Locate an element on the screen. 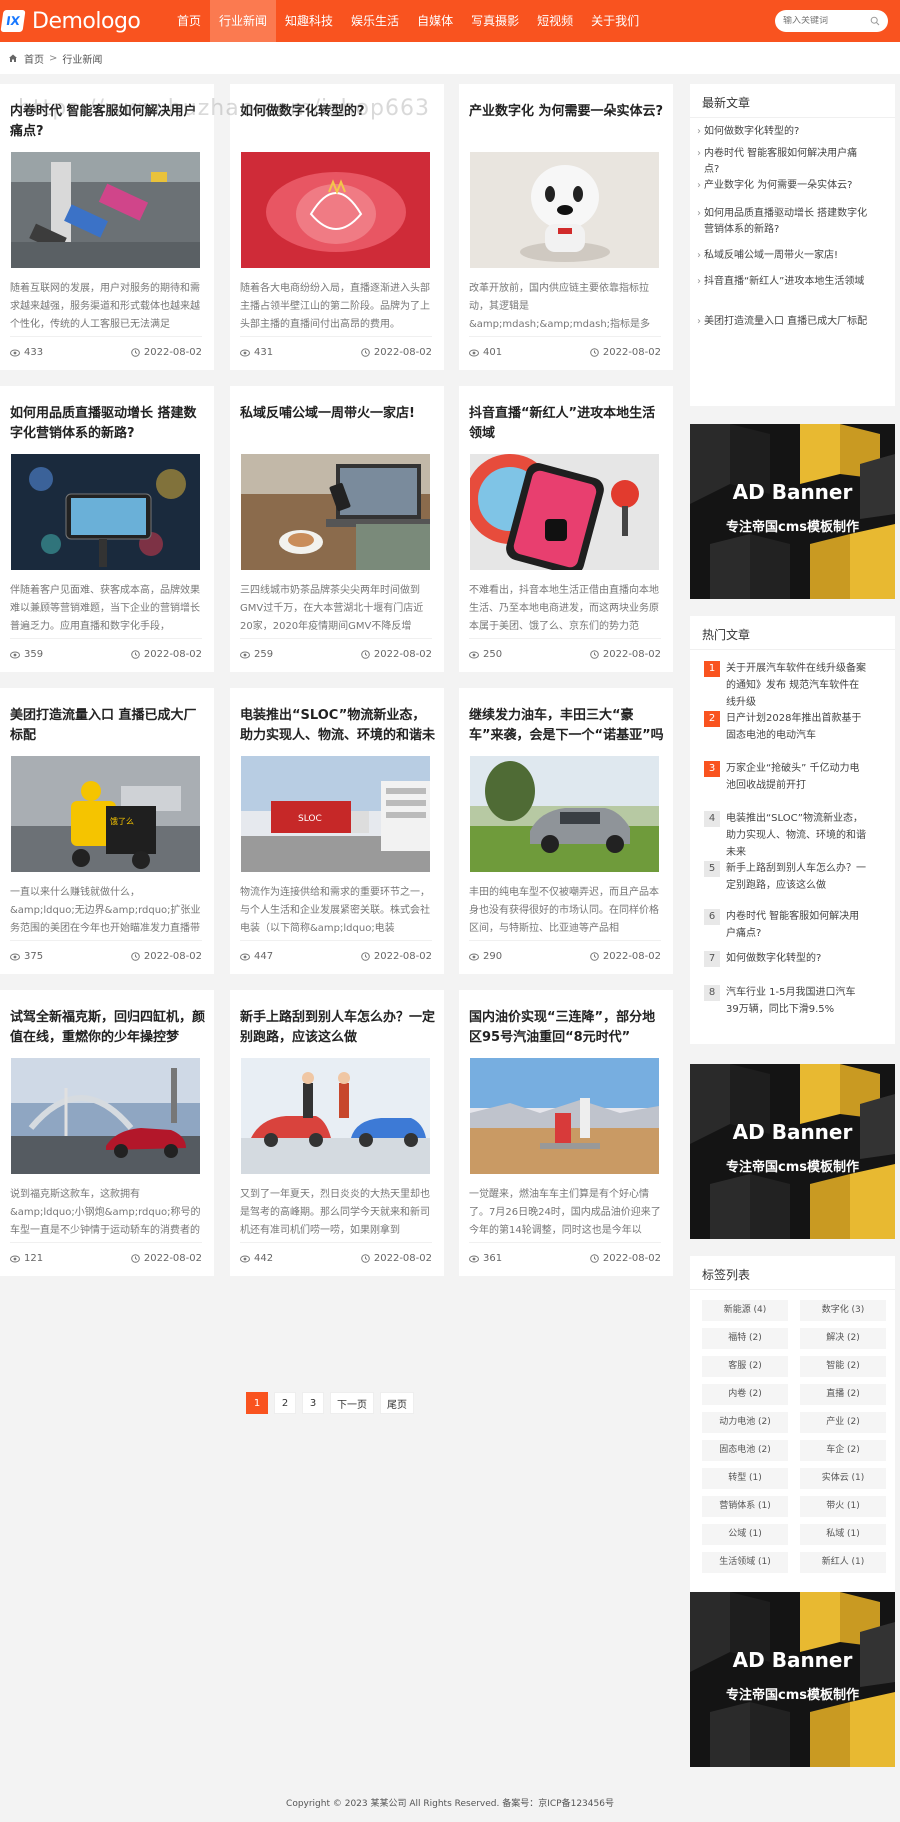 This screenshot has width=900, height=1822. nav-item: 短视频 is located at coordinates (555, 21).